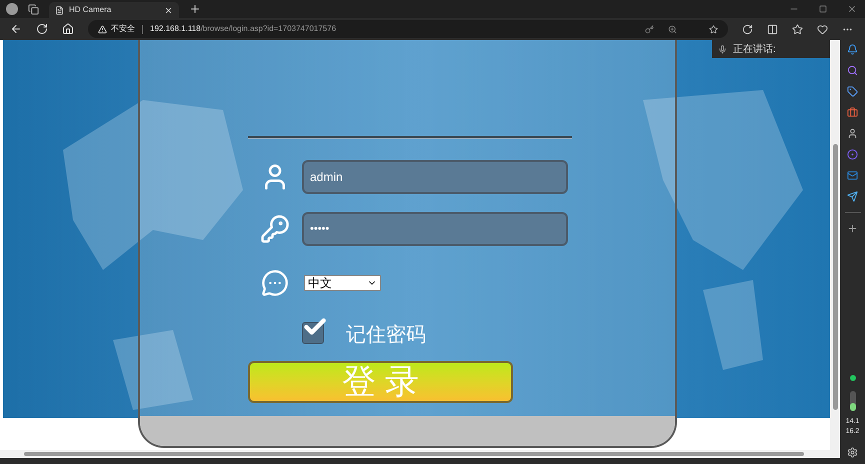 The image size is (865, 464). I want to click on favorites-icon, so click(797, 29).